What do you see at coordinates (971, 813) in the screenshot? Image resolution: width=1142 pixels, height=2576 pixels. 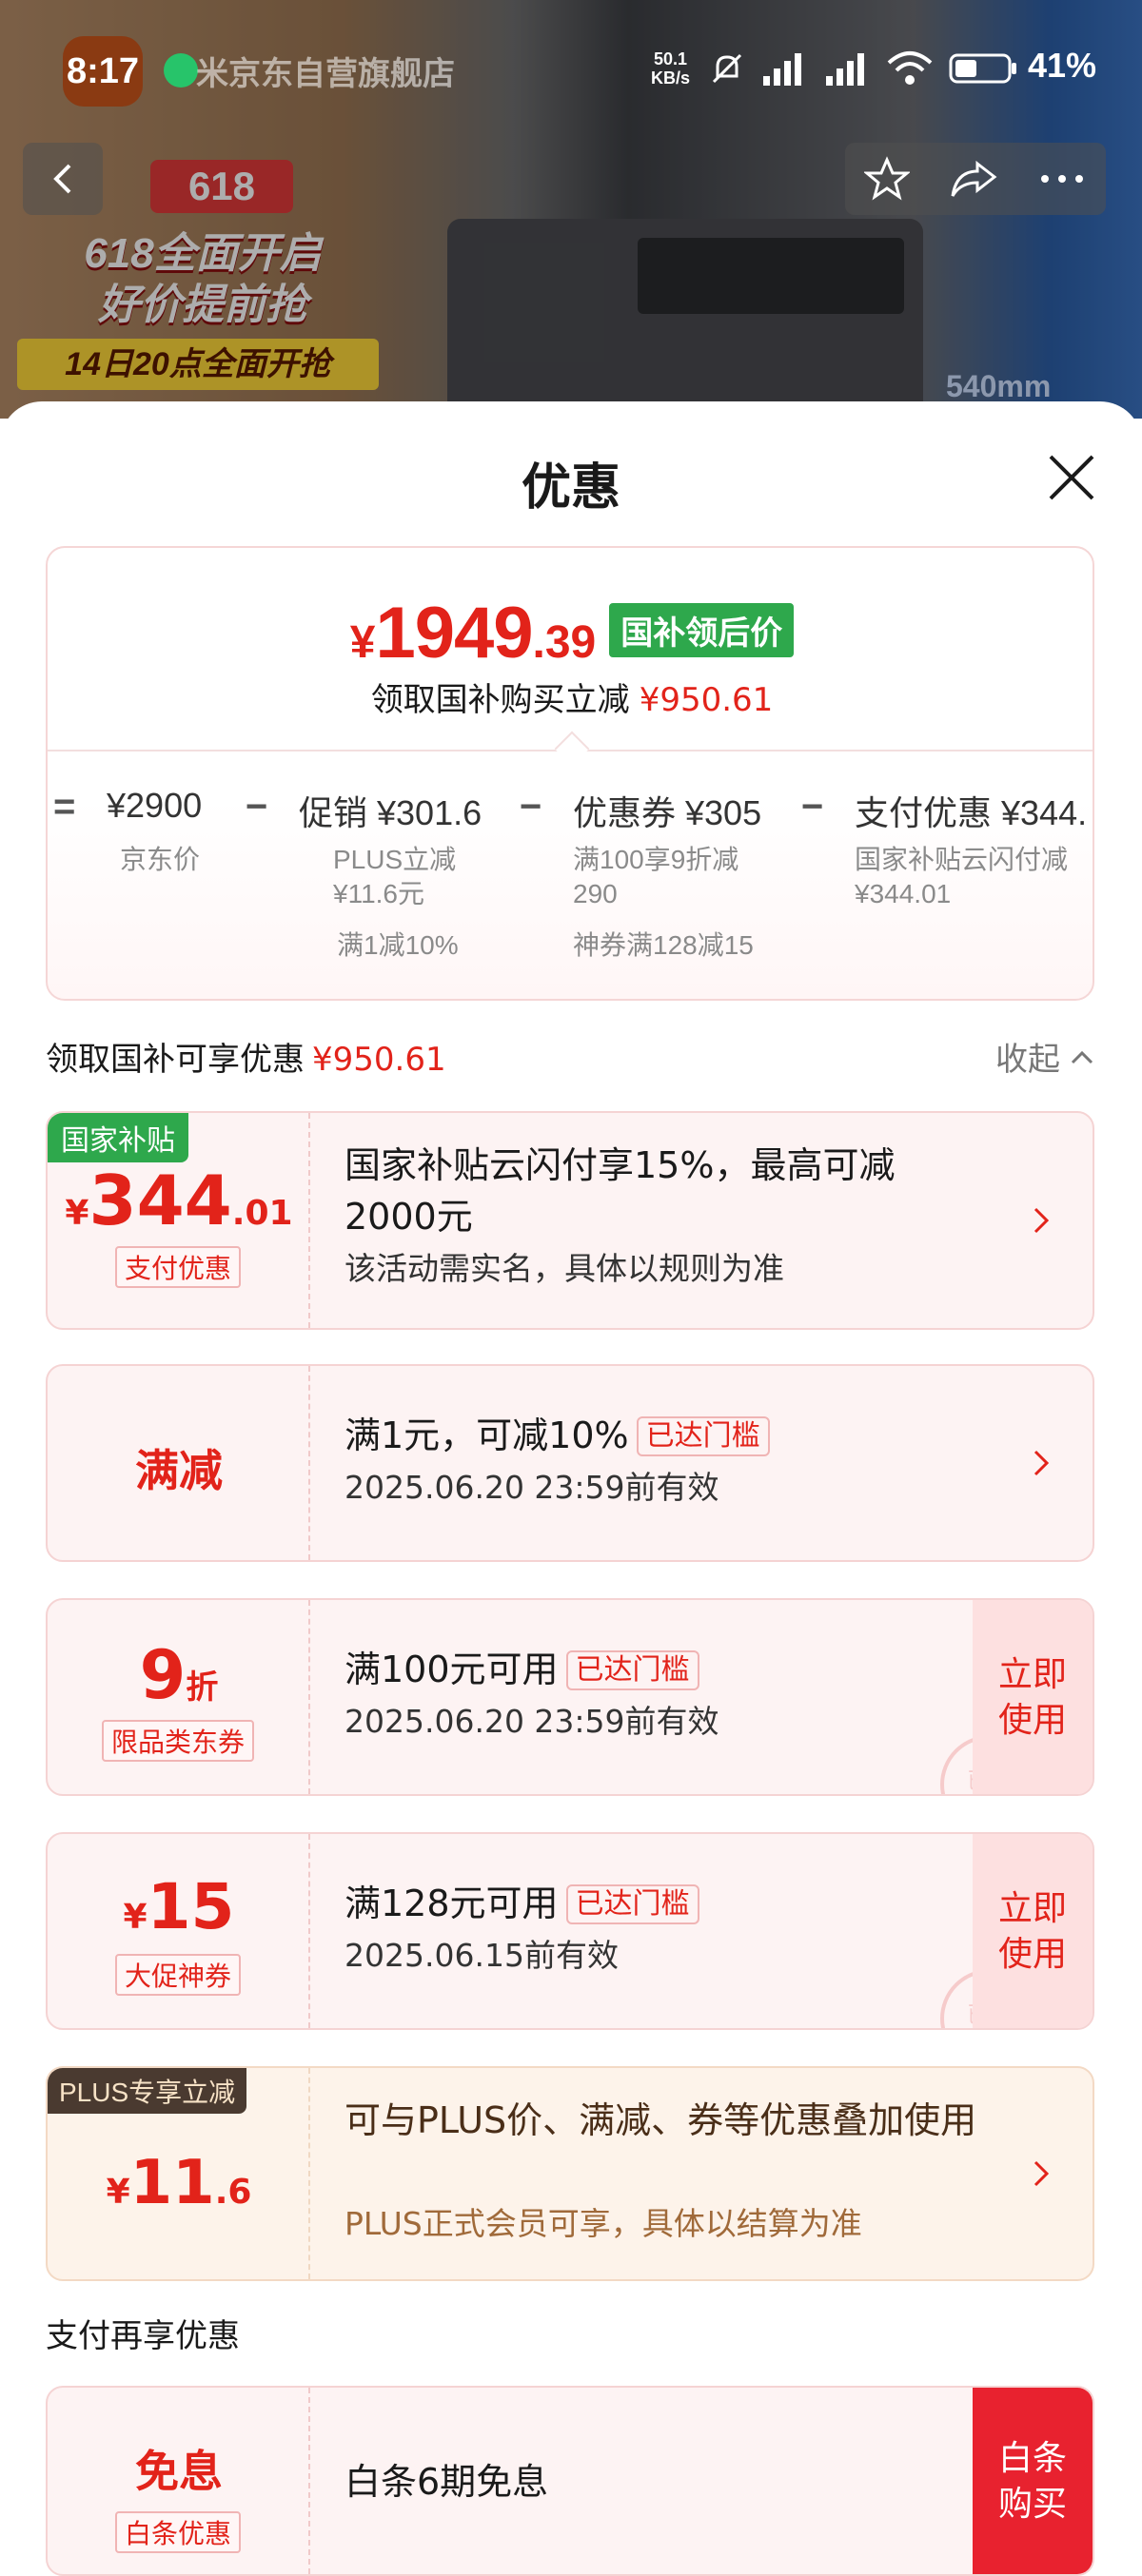 I see `calc-head: 支付优惠 ¥344.` at bounding box center [971, 813].